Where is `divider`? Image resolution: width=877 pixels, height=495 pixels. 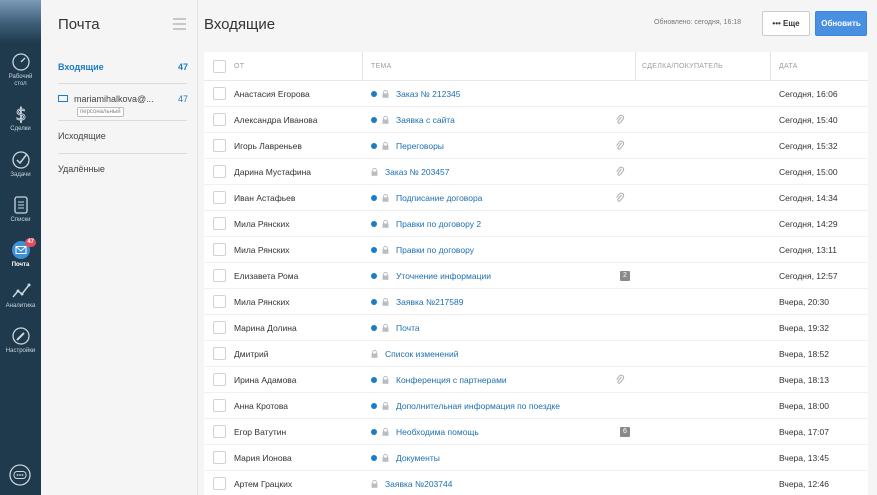
divider is located at coordinates (122, 83).